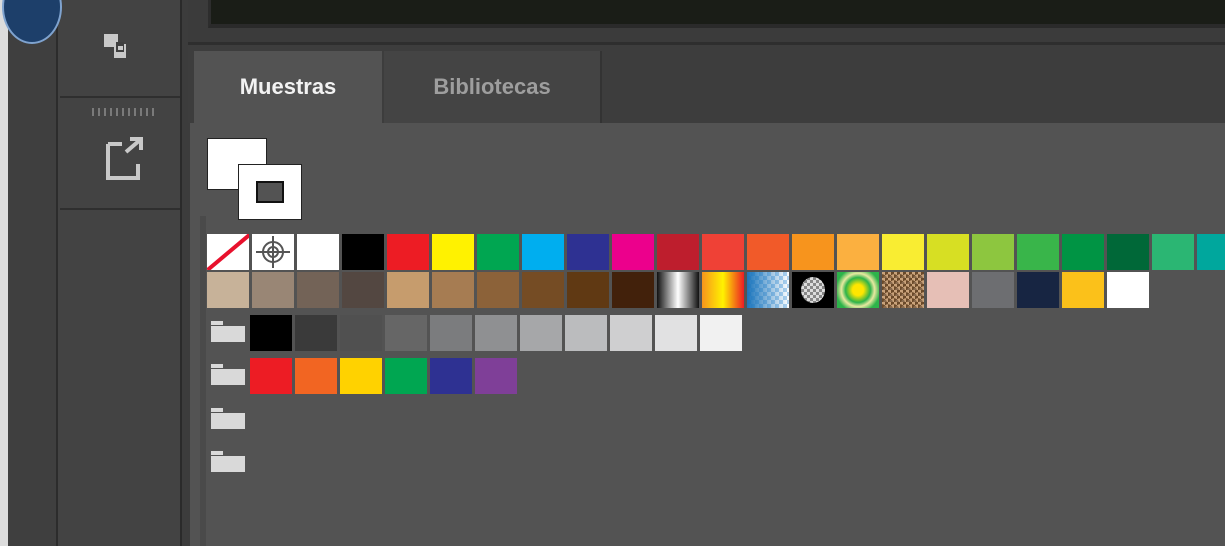  Describe the element at coordinates (493, 87) in the screenshot. I see `tab-libraries: Bibliotecas` at that location.